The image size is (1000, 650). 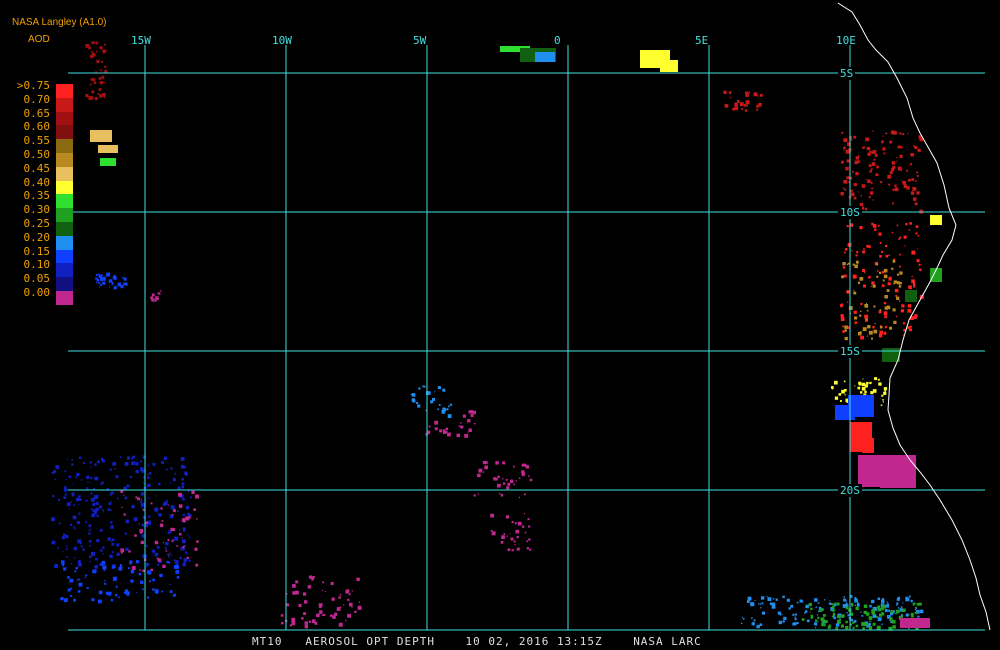 I want to click on longitude-label: 5E, so click(x=702, y=40).